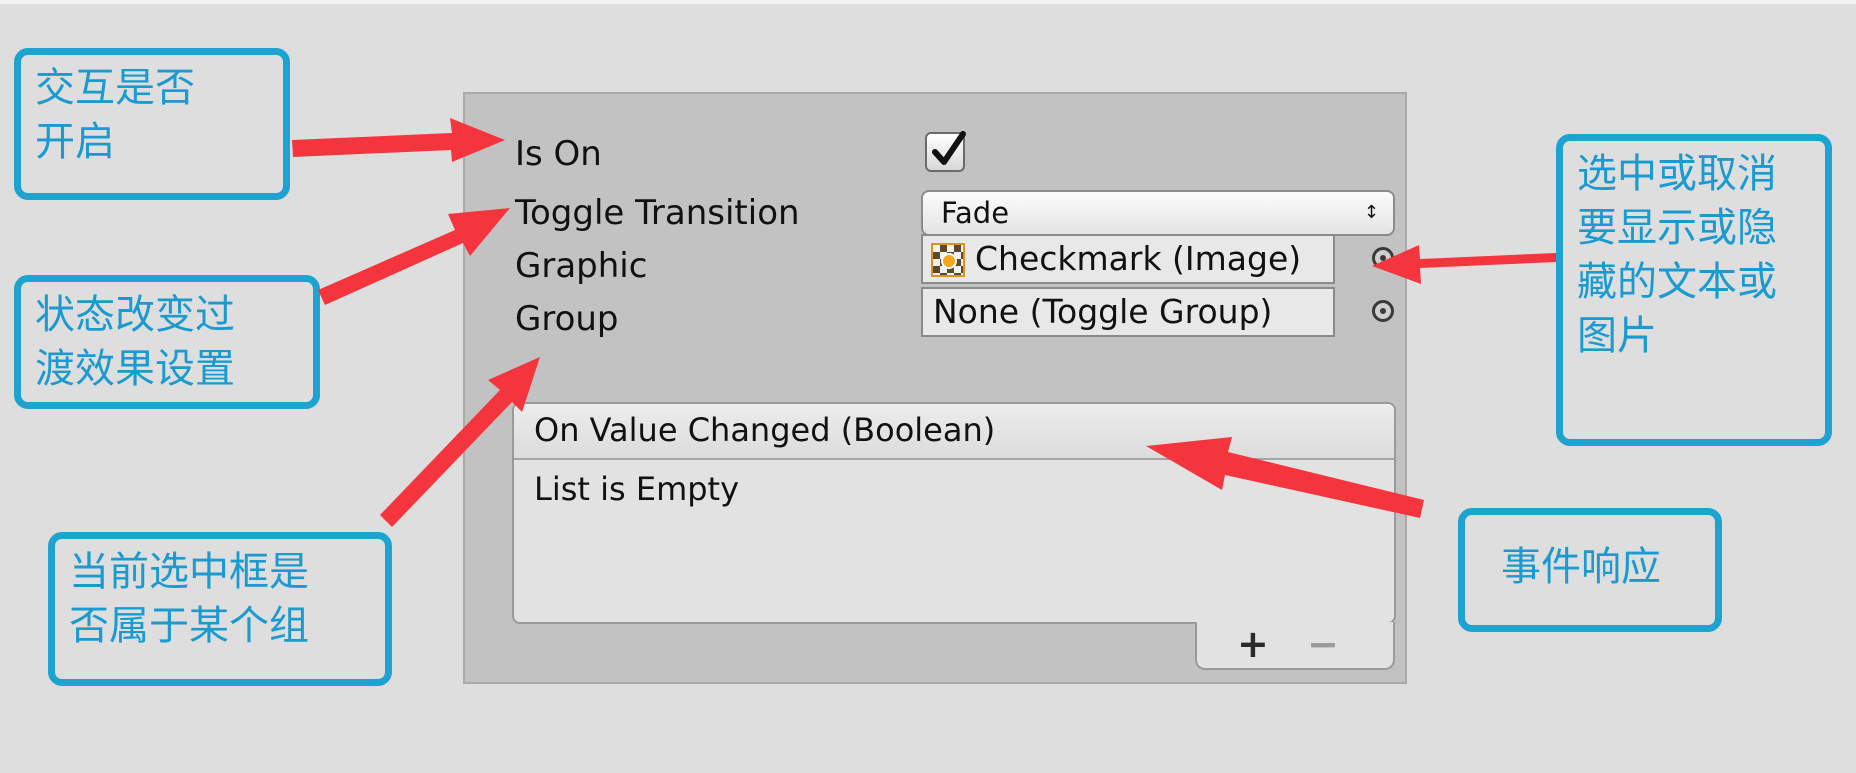 This screenshot has width=1856, height=773. I want to click on arrow-group, so click(460, 442).